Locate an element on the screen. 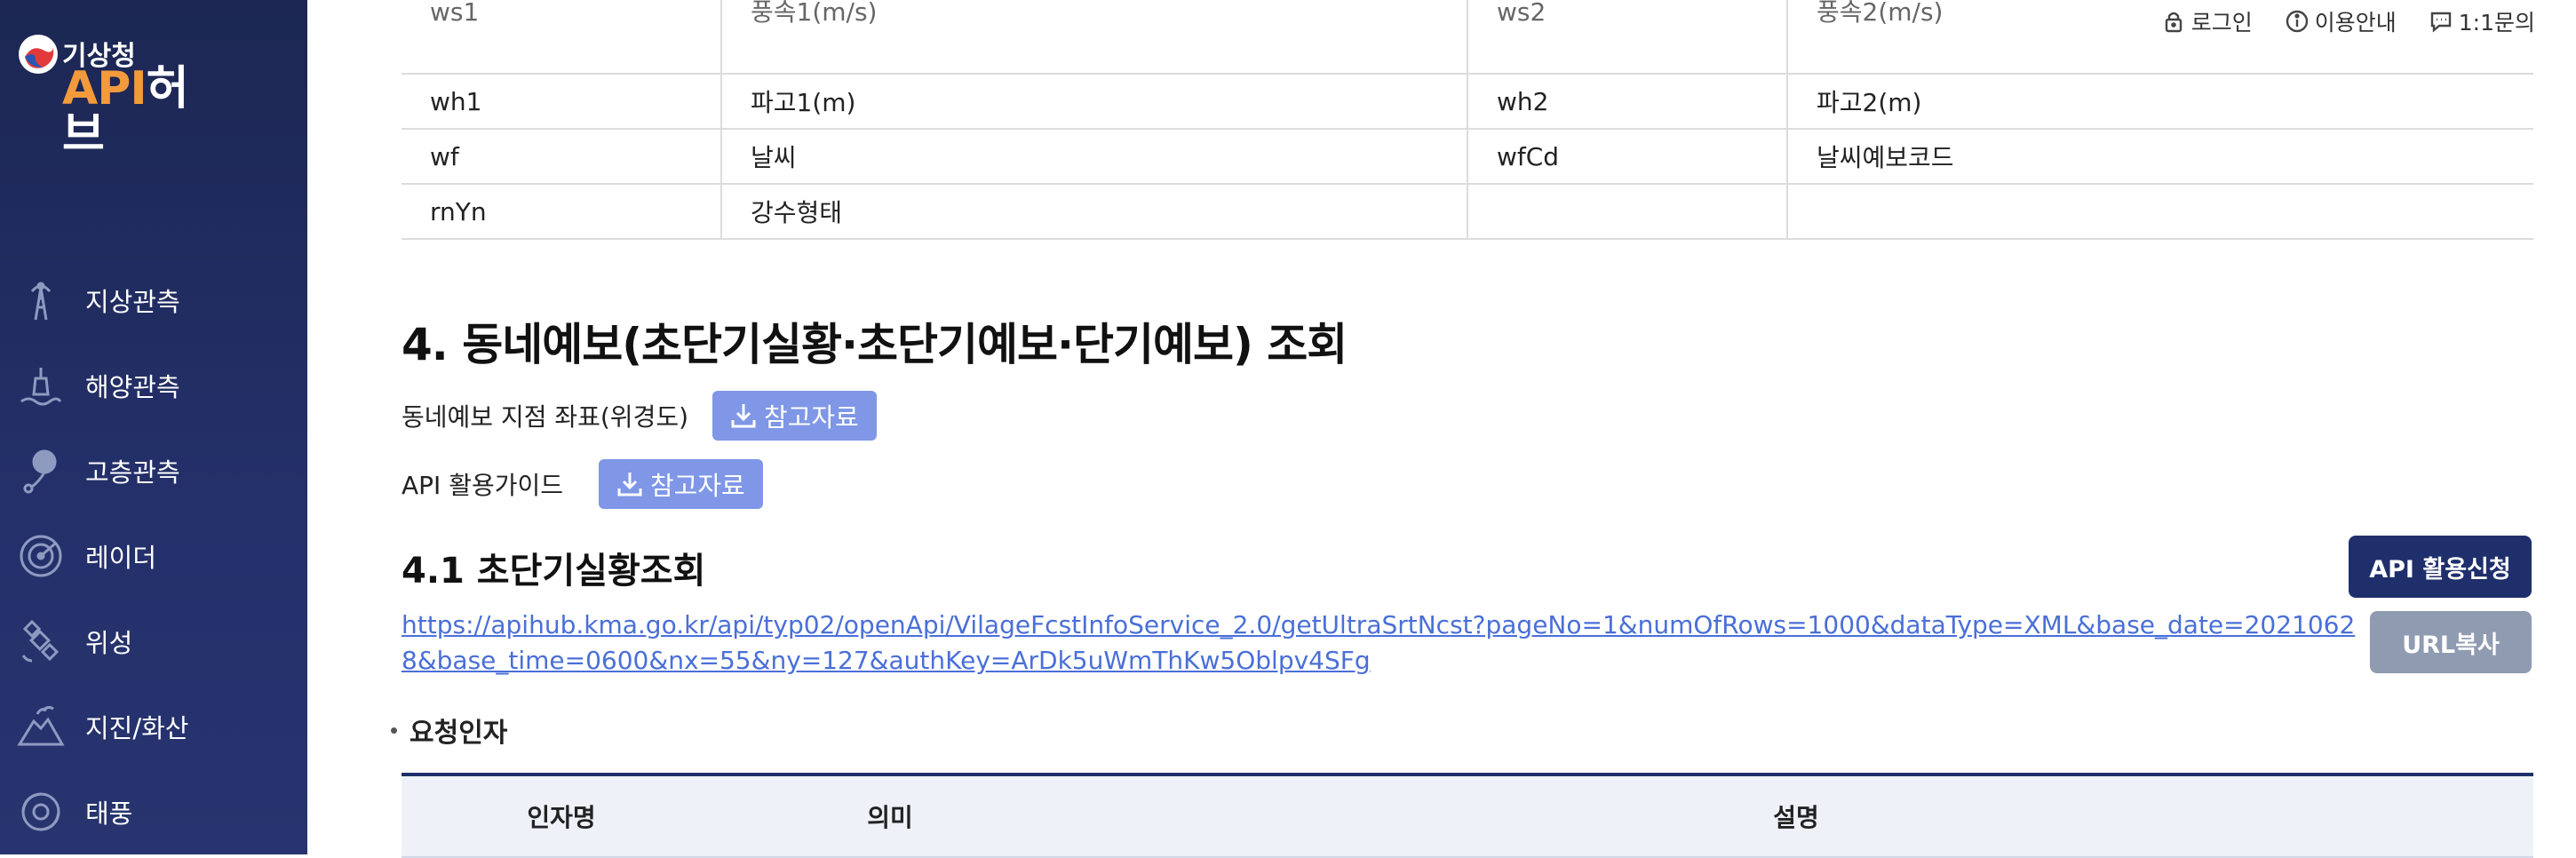 The image size is (2576, 858). kma-api-hub-logo: 기상청 API허브 is located at coordinates (122, 92).